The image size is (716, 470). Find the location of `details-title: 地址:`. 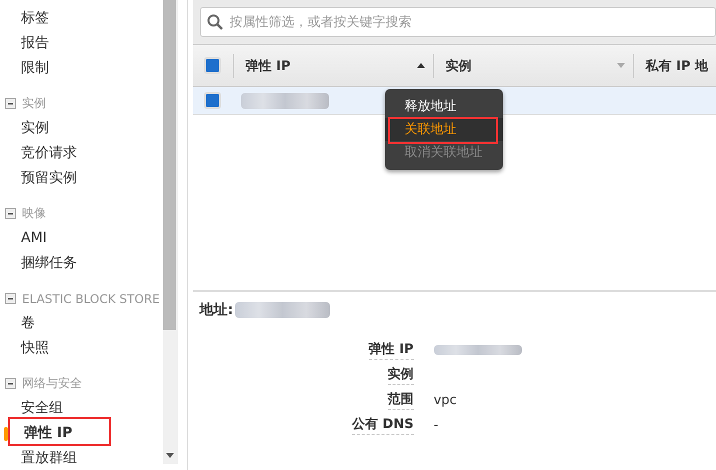

details-title: 地址: is located at coordinates (217, 310).